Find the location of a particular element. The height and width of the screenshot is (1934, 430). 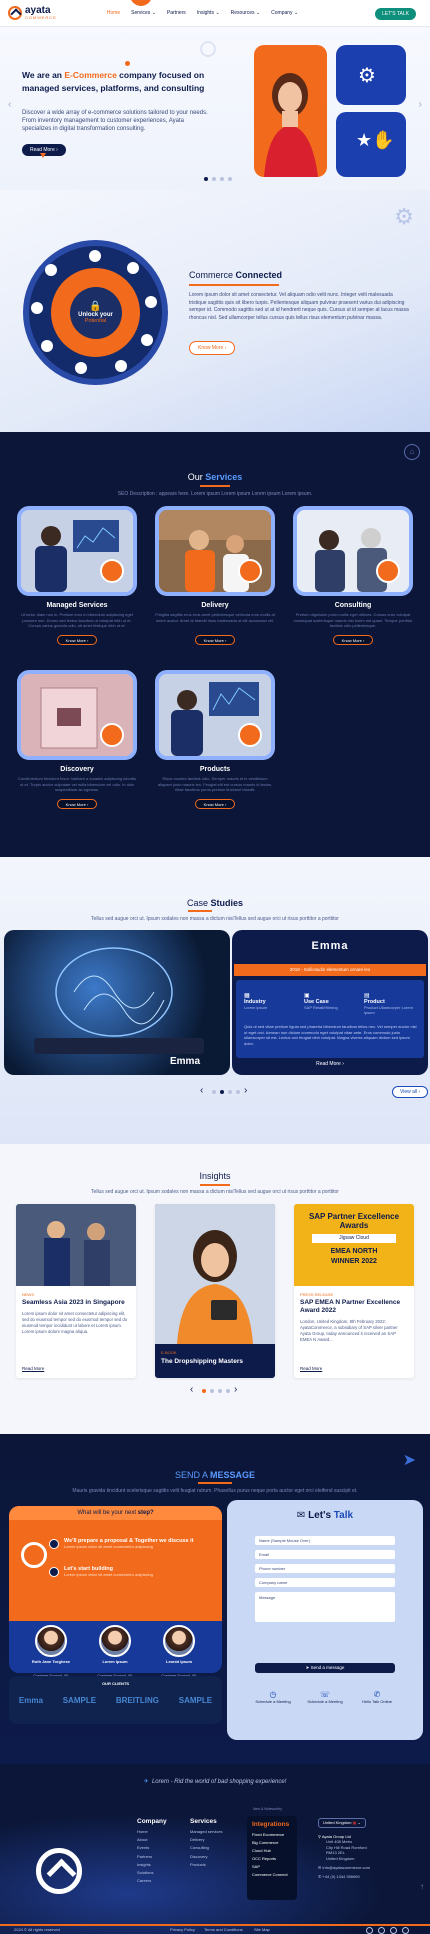

footer-link: Partners is located at coordinates (152, 1856).